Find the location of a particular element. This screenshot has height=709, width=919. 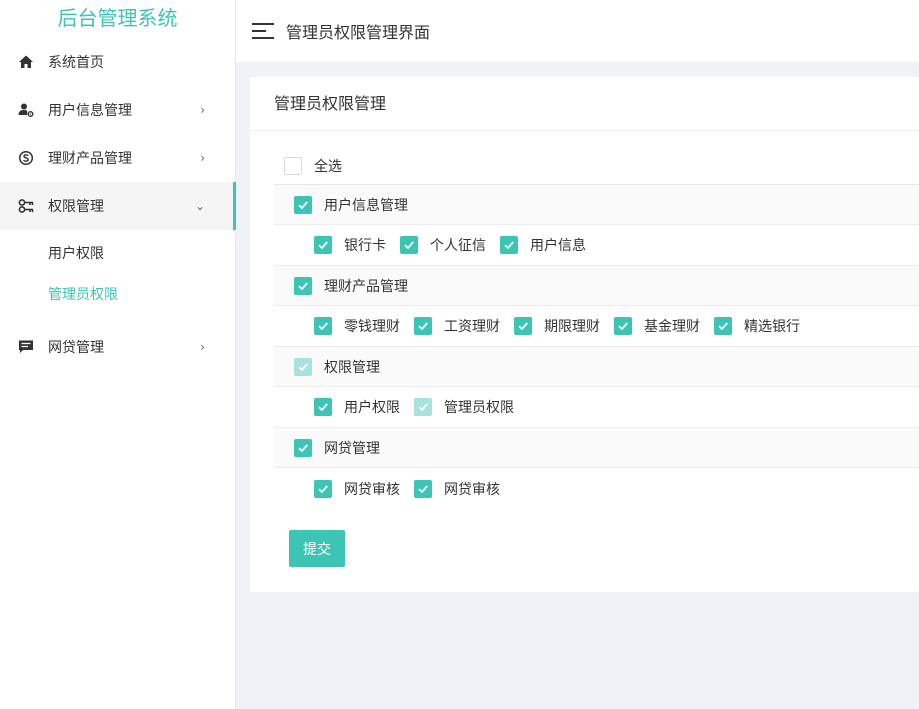

checkbox-label: 理财产品管理 is located at coordinates (366, 286).